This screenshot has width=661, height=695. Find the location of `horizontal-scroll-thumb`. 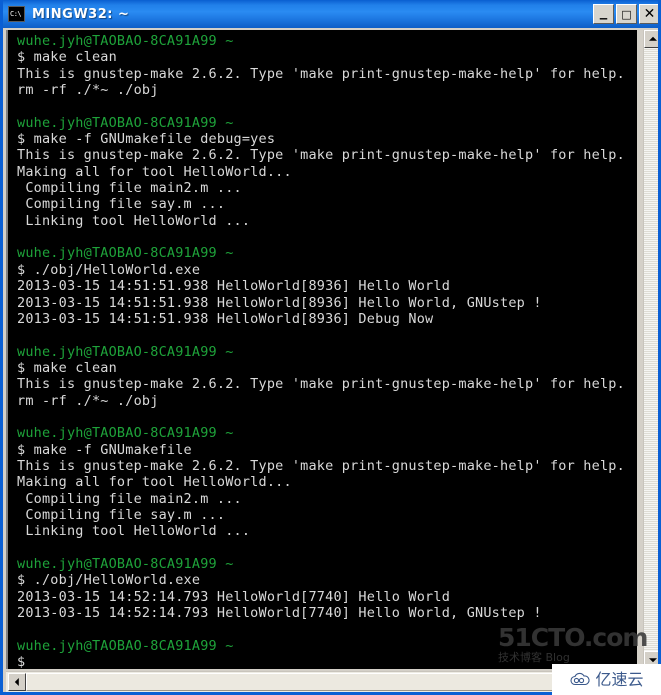

horizontal-scroll-thumb is located at coordinates (332, 682).